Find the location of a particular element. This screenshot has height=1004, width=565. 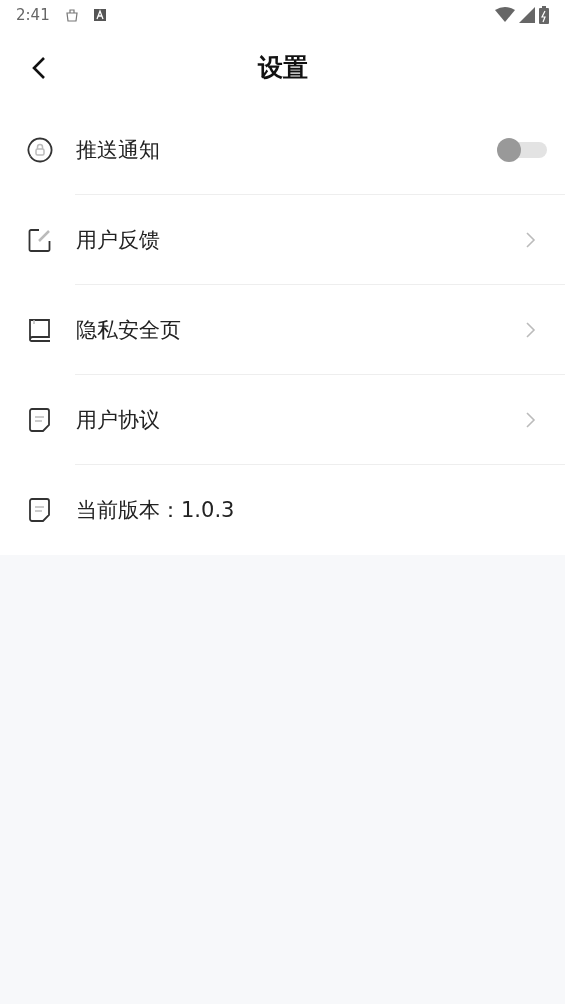

status-time: 2:41 is located at coordinates (33, 15).